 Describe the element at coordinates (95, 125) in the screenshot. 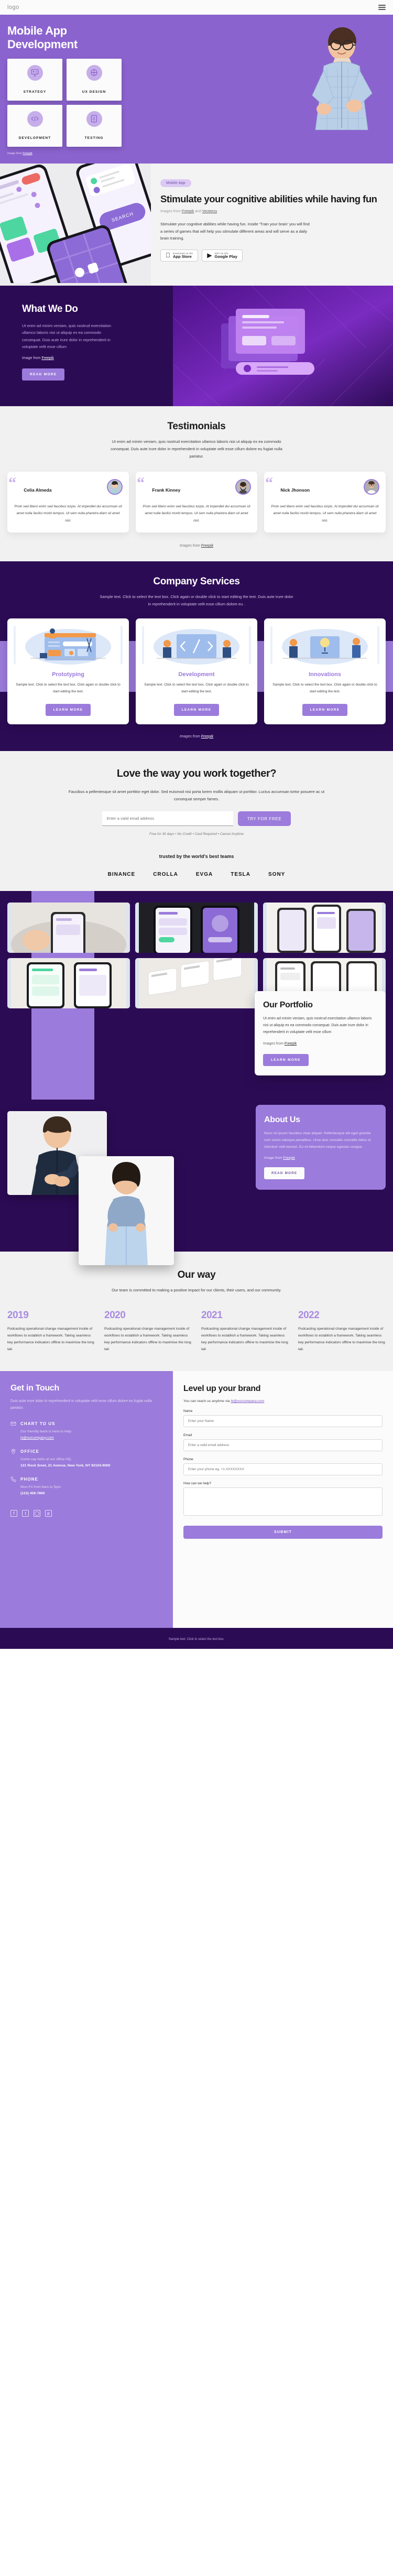

I see `hero-card-testing: TESTING` at that location.